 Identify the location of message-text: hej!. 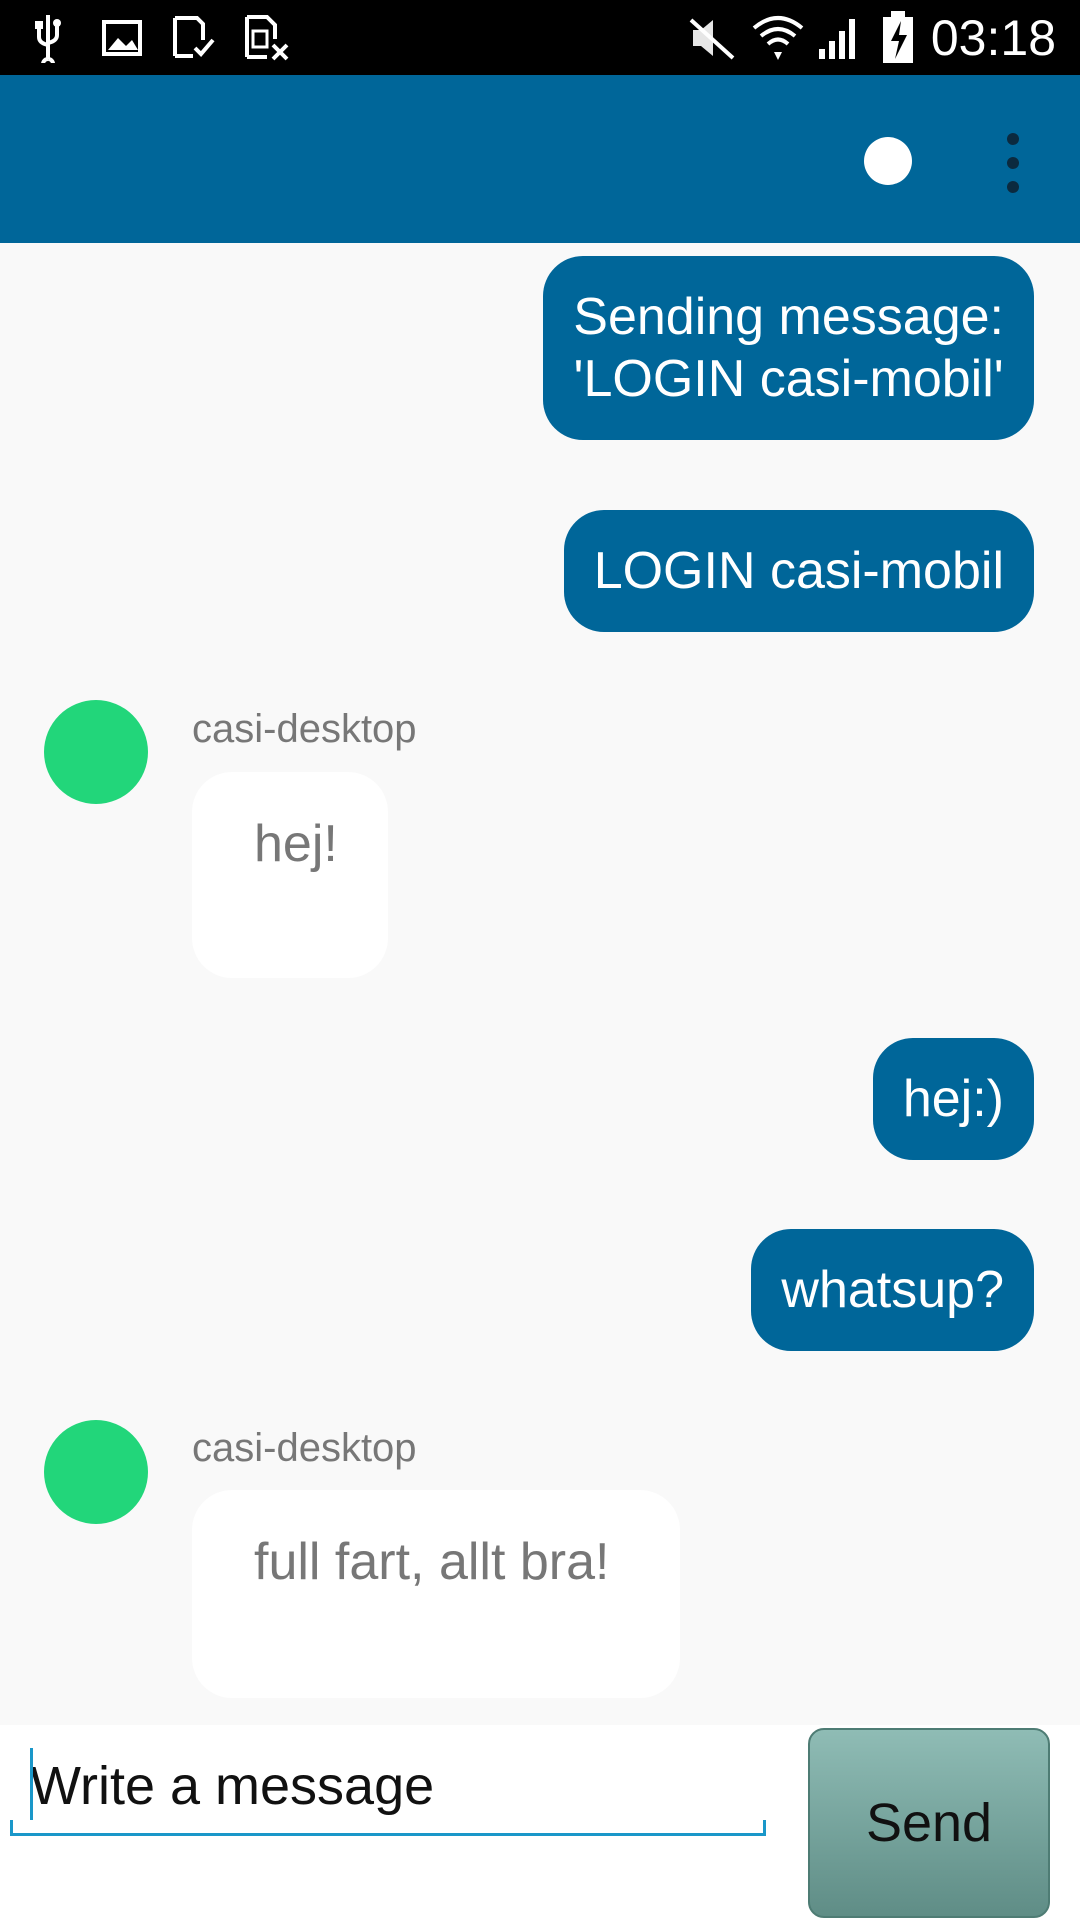
(296, 844).